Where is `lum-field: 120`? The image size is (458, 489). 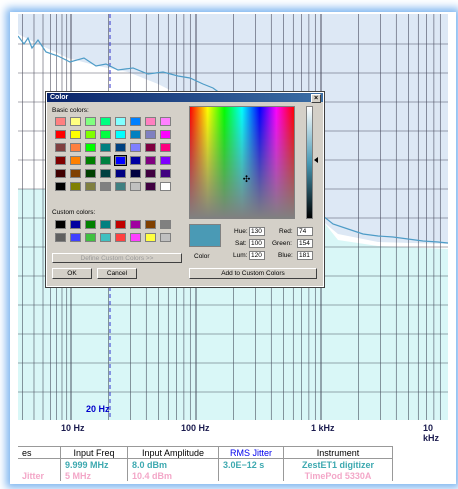
lum-field: 120 is located at coordinates (257, 255).